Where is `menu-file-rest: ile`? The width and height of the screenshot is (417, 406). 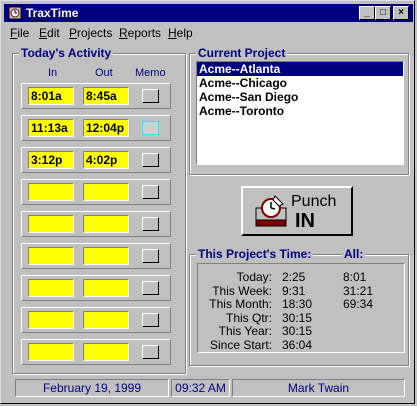
menu-file-rest: ile is located at coordinates (23, 33).